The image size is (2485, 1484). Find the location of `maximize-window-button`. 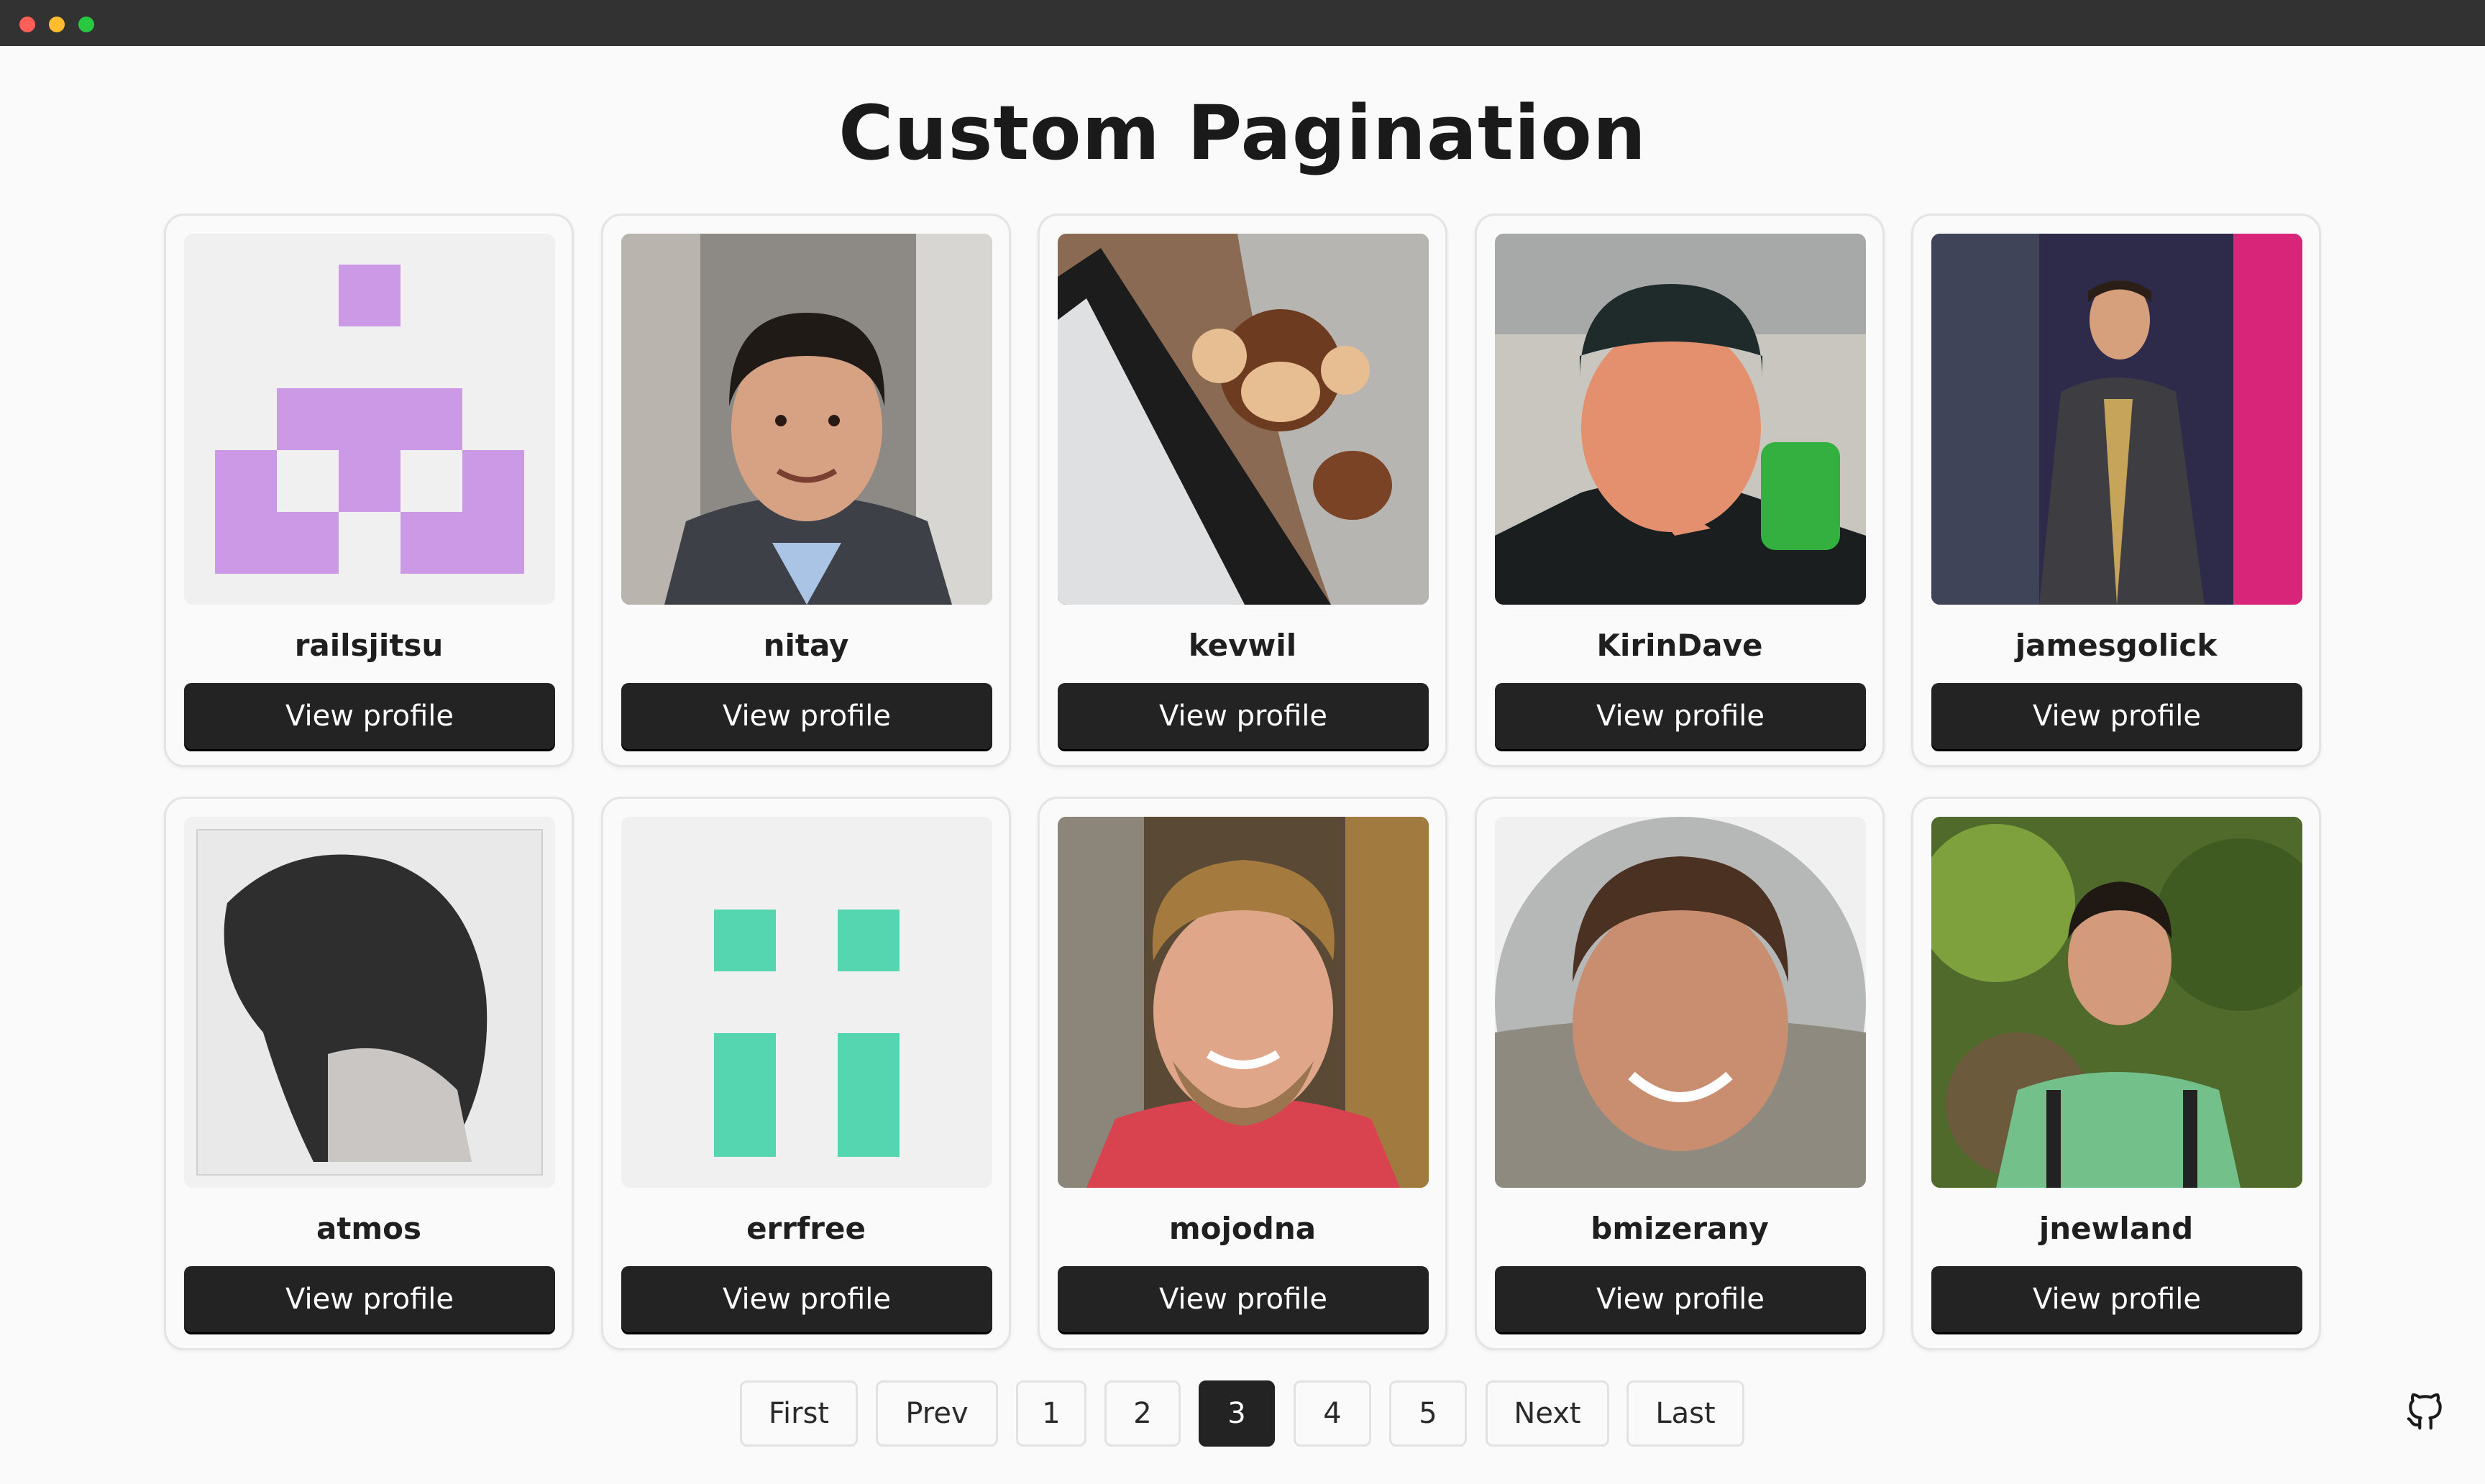

maximize-window-button is located at coordinates (86, 24).